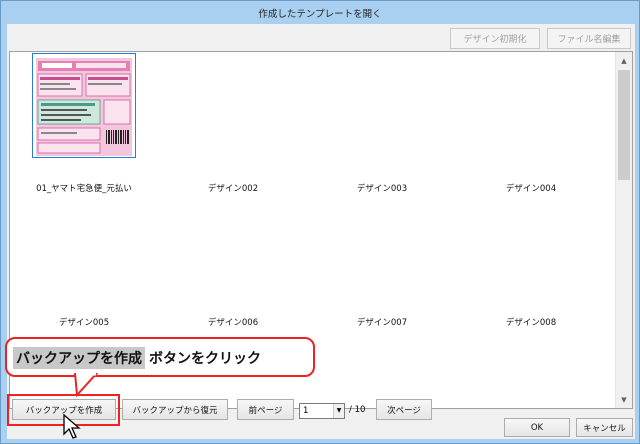 This screenshot has width=640, height=444. I want to click on cancel-button: キャンセル, so click(604, 427).